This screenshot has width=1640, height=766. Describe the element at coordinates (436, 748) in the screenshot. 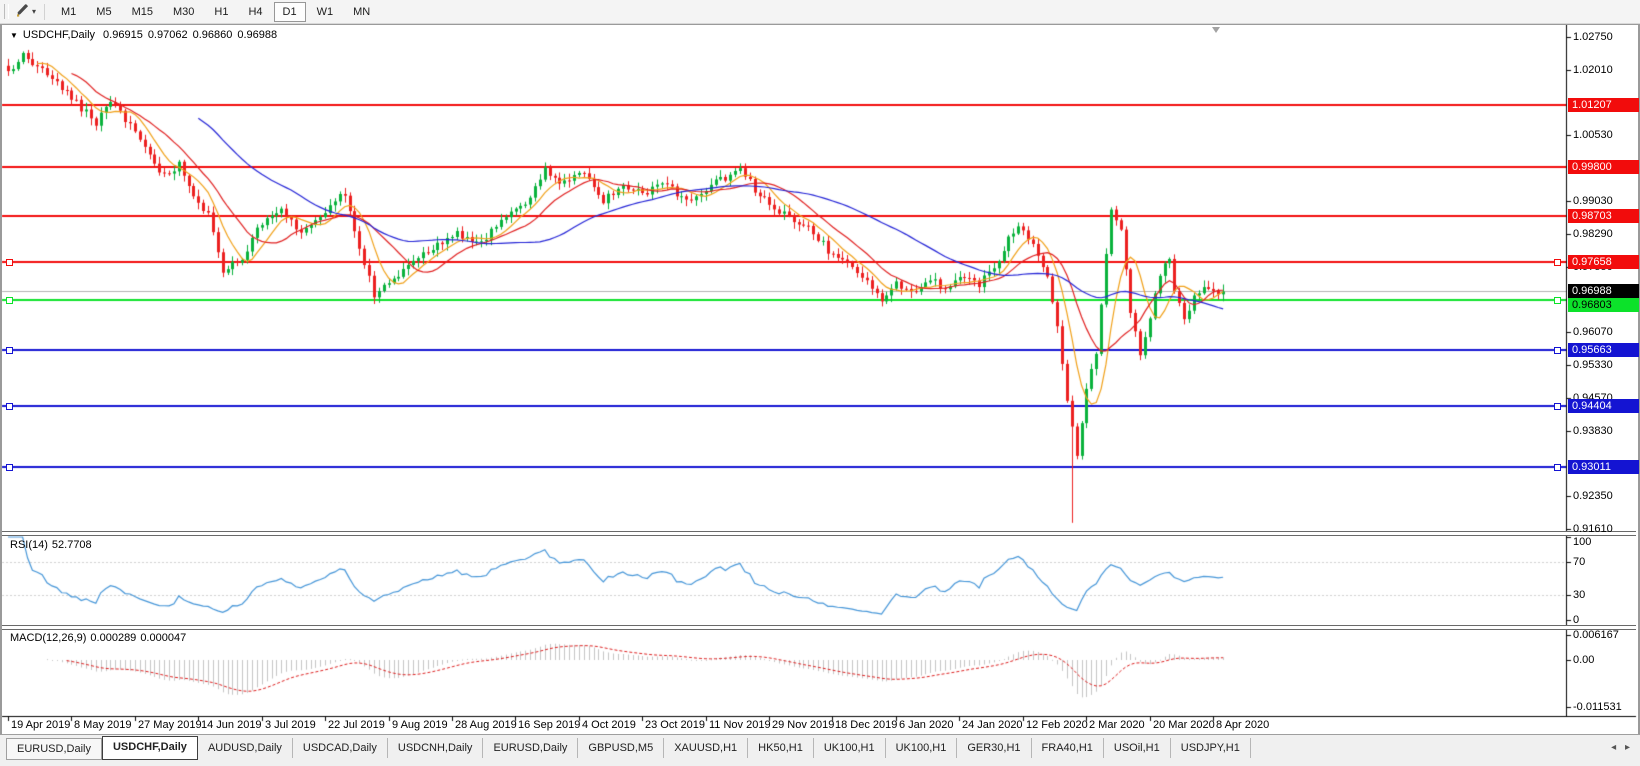

I see `chart-tab-usdcnh-daily: USDCNH,Daily` at that location.